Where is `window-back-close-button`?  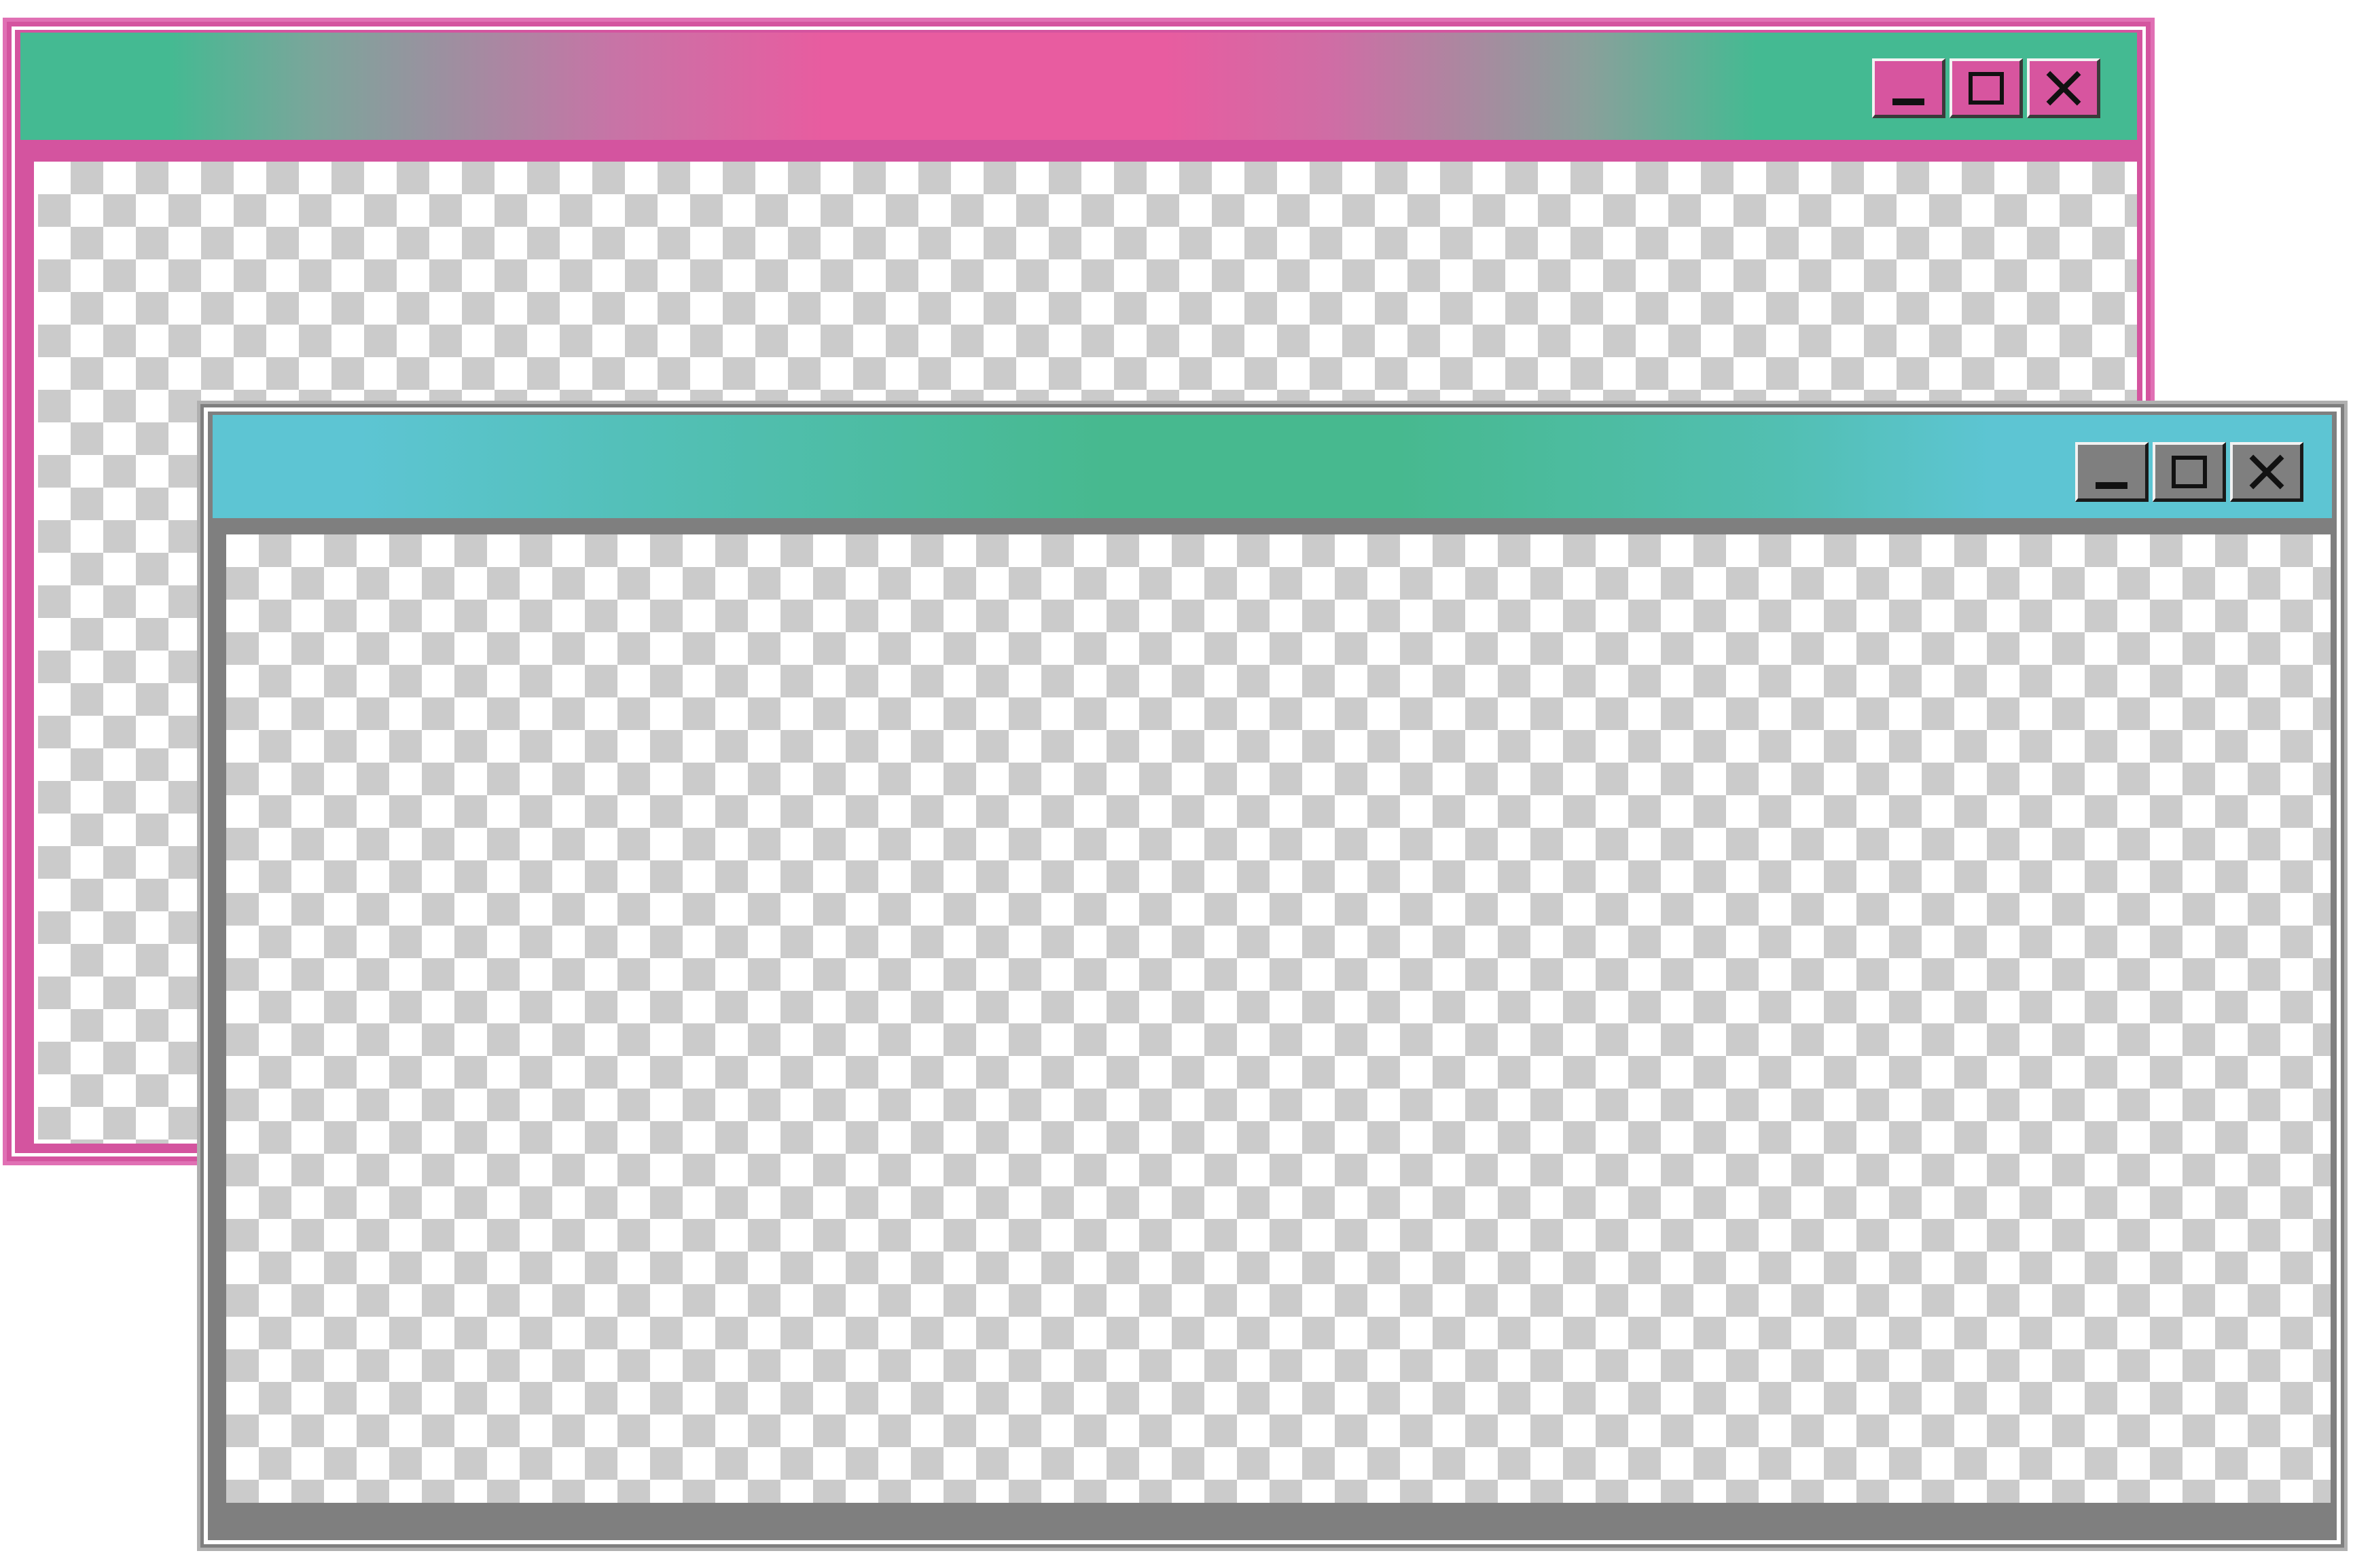
window-back-close-button is located at coordinates (2063, 88).